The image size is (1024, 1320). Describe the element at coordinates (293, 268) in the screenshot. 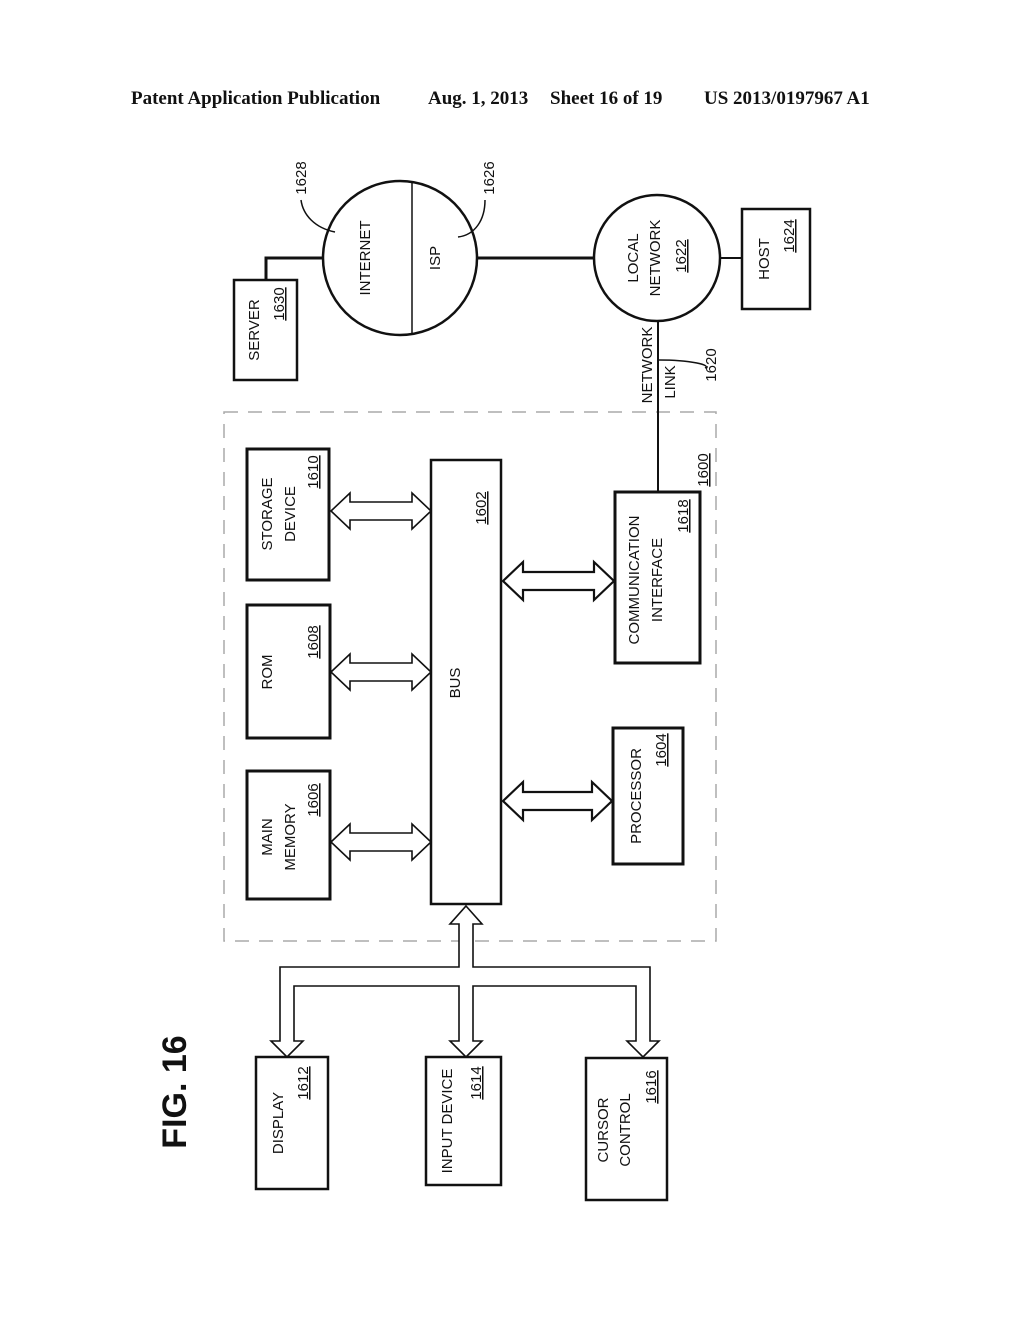

I see `server-internet-line` at that location.